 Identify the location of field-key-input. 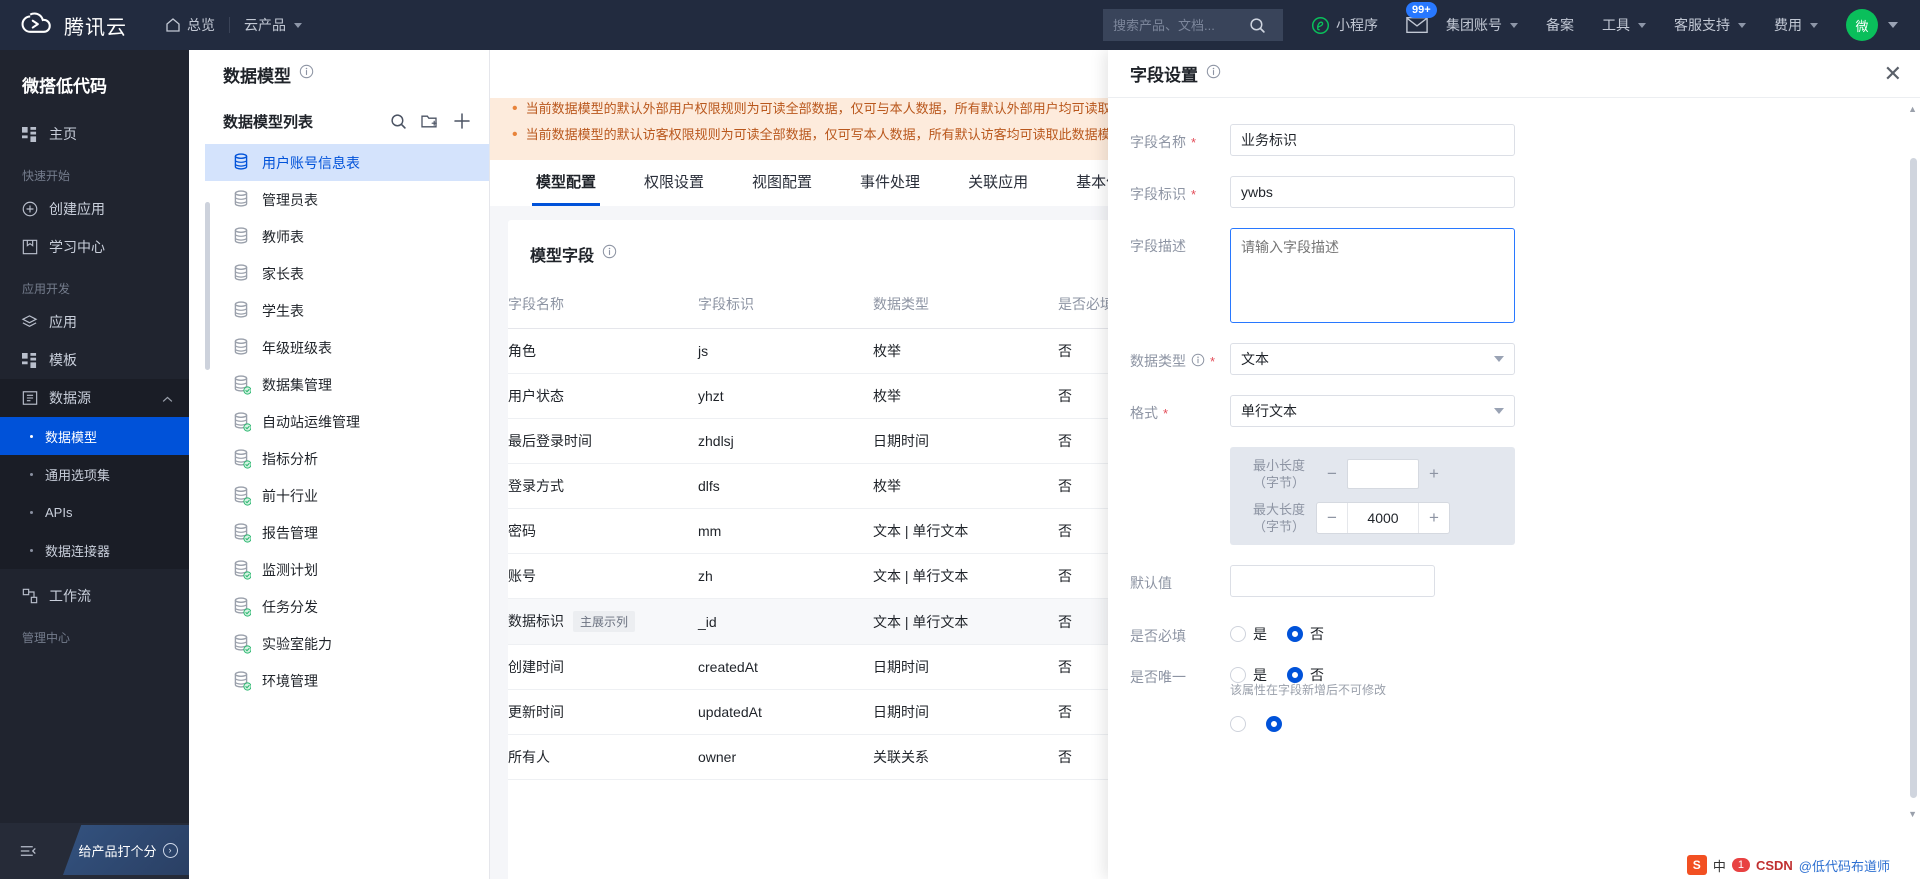
(1372, 192).